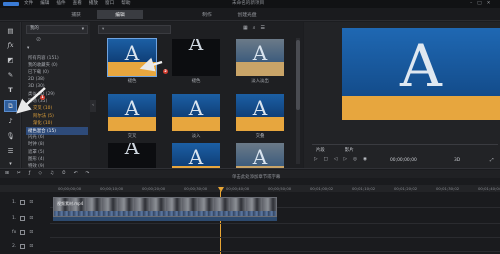 The height and width of the screenshot is (254, 500). I want to click on category-item: 闪光 (6), so click(36, 137).